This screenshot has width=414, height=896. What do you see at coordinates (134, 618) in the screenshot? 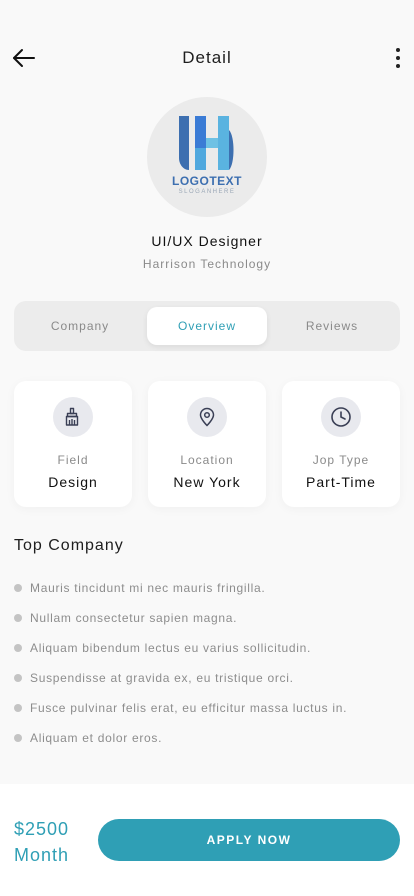
I see `list-item-text: Nullam consectetur sapien magna.` at bounding box center [134, 618].